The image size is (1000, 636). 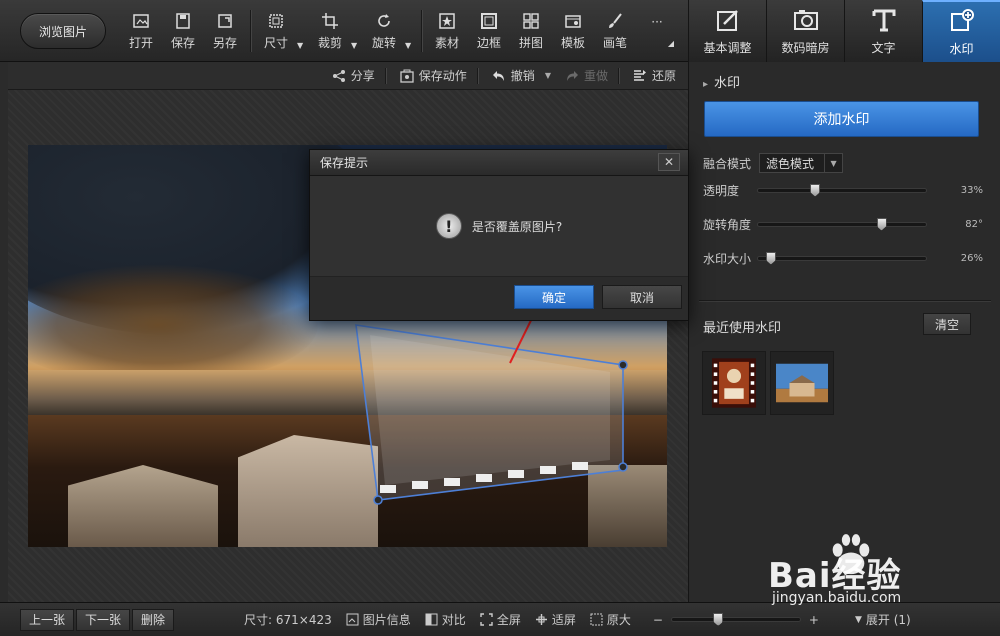 I want to click on compare-button: 对比, so click(x=445, y=619).